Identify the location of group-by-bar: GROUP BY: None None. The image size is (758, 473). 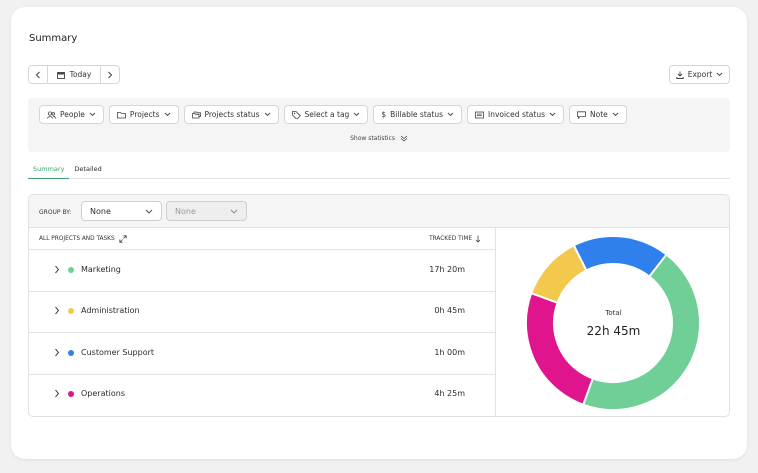
(379, 211).